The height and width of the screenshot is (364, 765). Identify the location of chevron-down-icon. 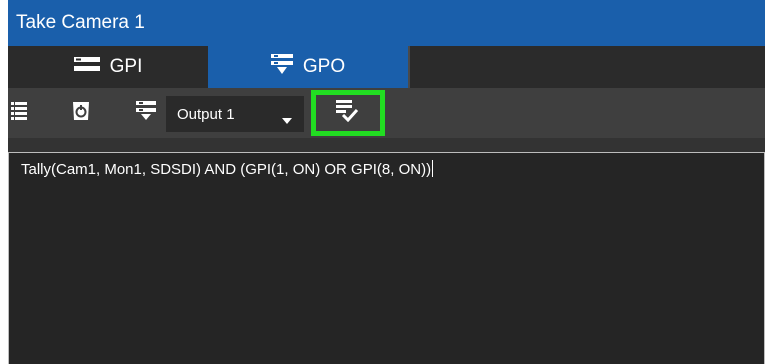
(287, 119).